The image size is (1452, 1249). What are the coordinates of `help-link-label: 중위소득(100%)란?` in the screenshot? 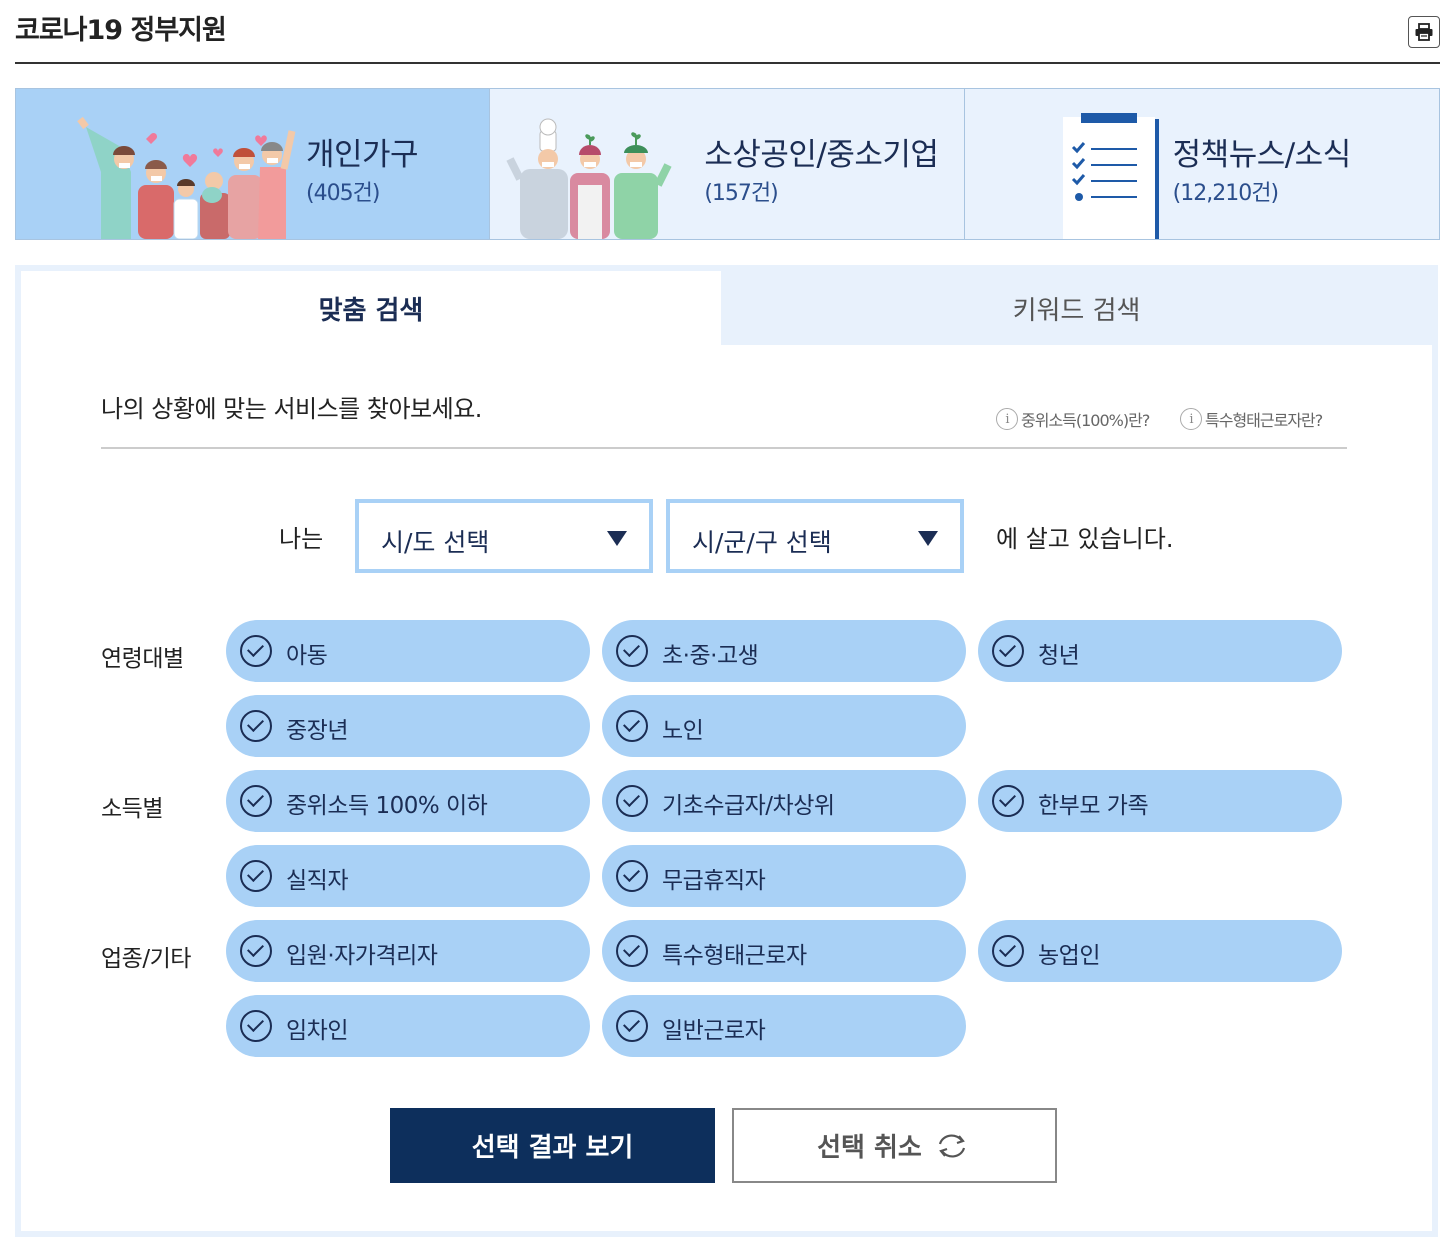 It's located at (1085, 420).